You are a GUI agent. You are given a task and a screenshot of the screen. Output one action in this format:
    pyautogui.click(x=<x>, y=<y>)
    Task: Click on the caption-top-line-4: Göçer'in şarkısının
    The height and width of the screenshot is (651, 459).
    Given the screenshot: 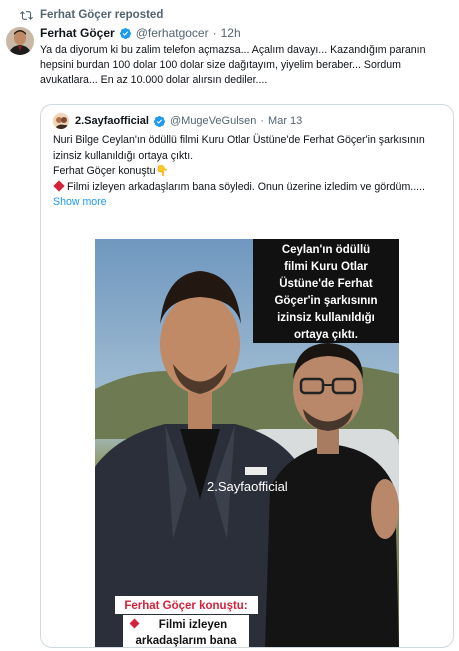 What is the action you would take?
    pyautogui.click(x=325, y=301)
    